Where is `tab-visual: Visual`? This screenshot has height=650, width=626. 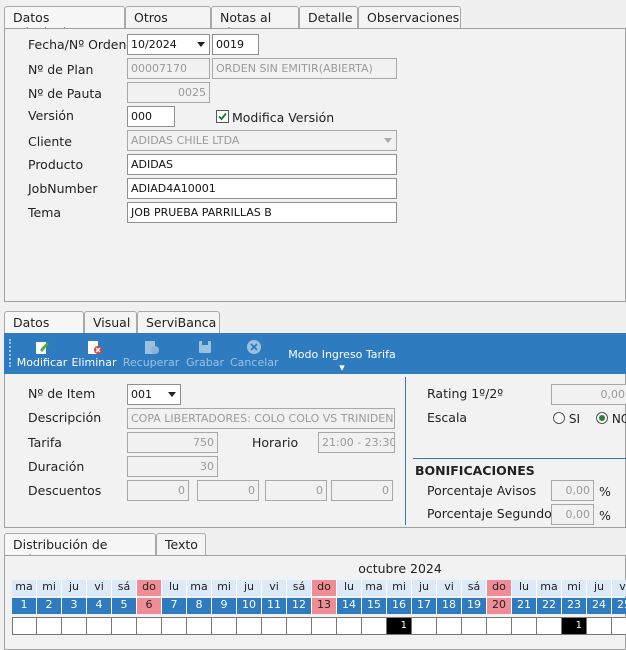
tab-visual: Visual is located at coordinates (110, 322).